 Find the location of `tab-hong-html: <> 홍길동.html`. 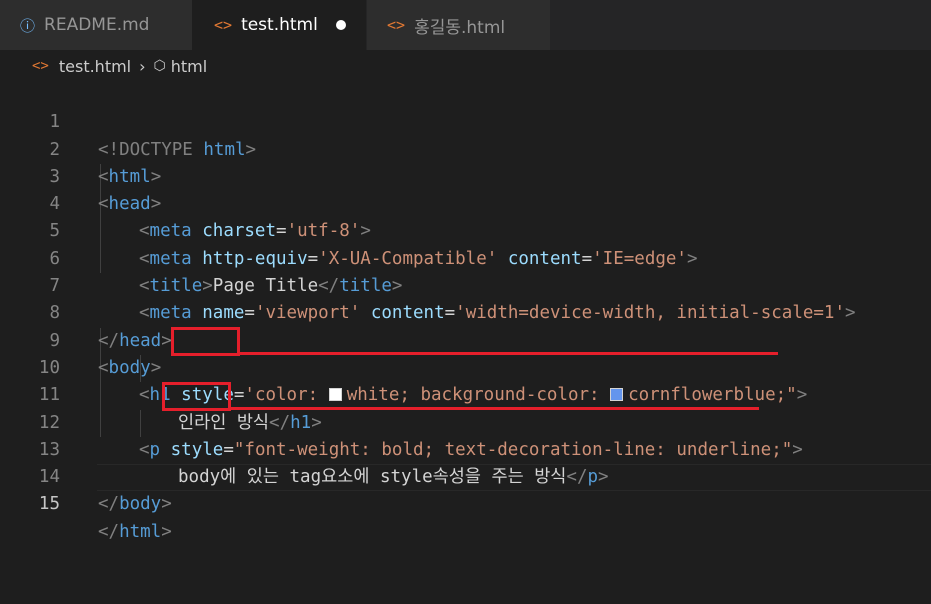

tab-hong-html: <> 홍길동.html is located at coordinates (458, 25).